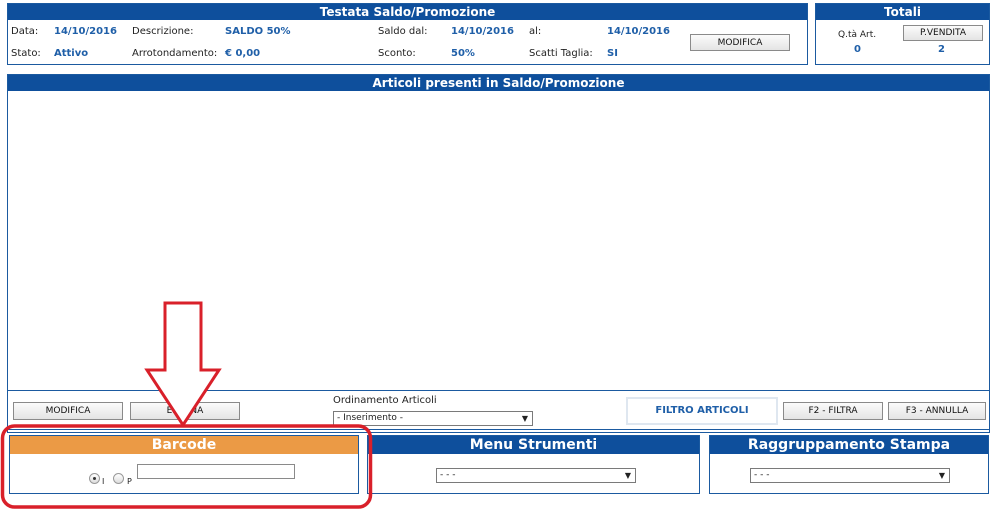 Image resolution: width=990 pixels, height=511 pixels. I want to click on header-title: Testata Saldo/Promozione, so click(407, 12).